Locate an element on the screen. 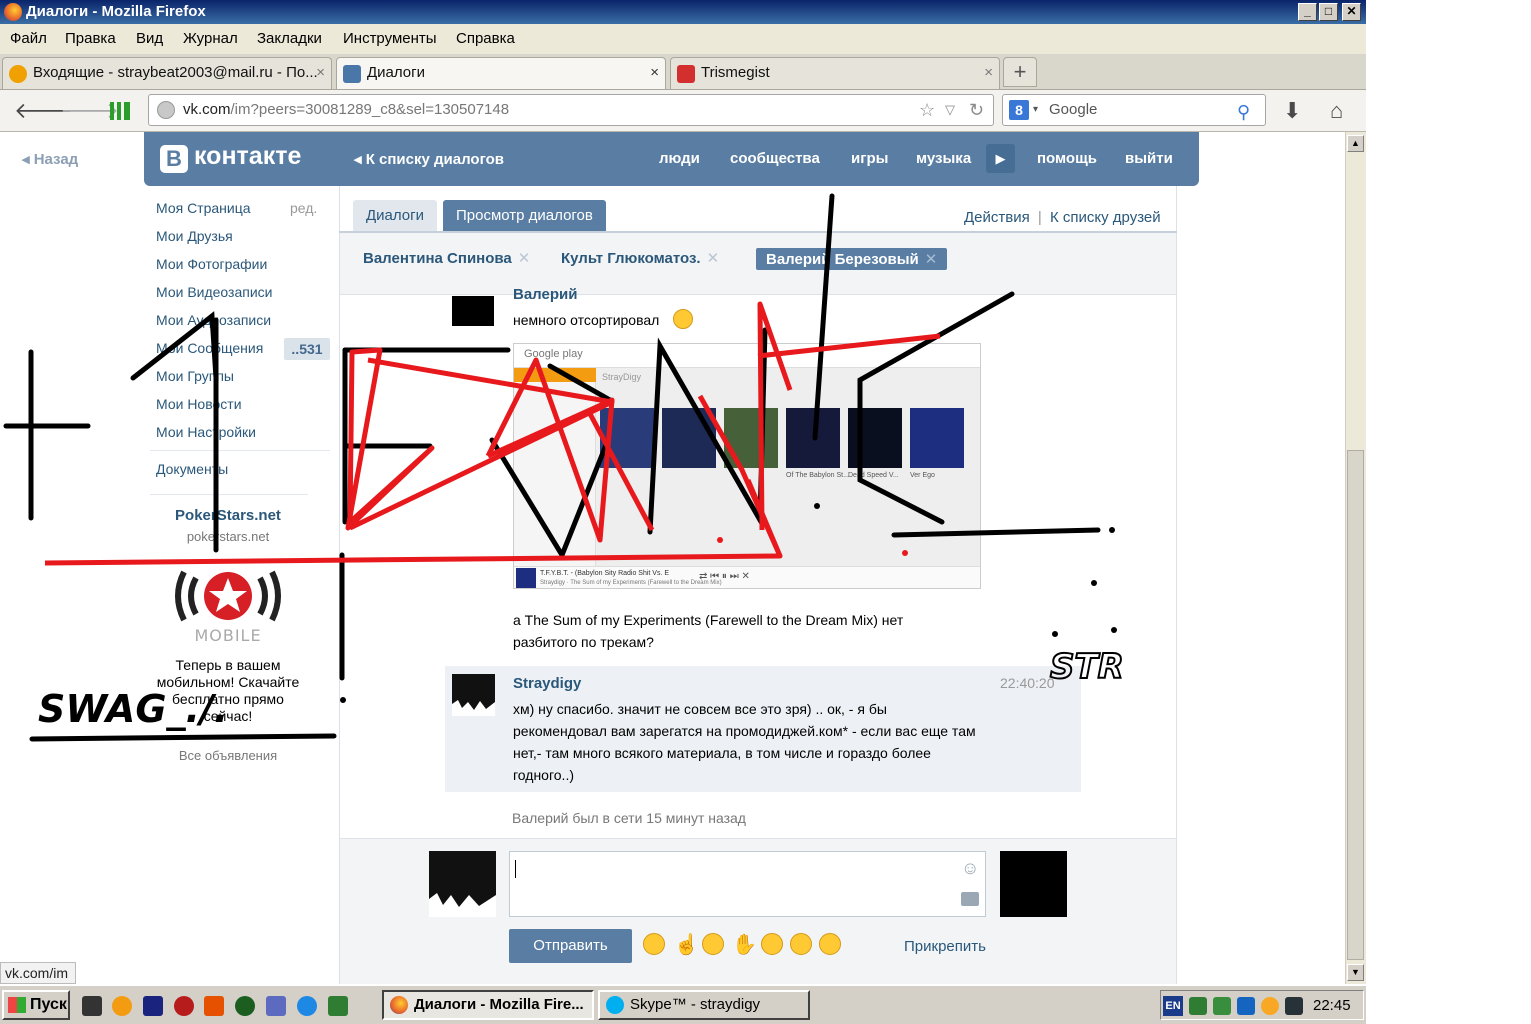  language-indicator: EN is located at coordinates (1173, 1006).